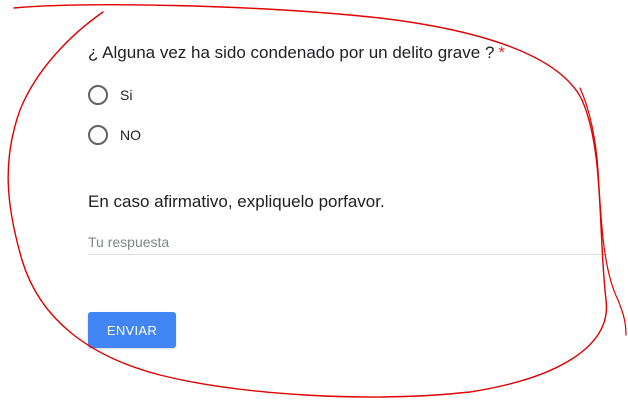  What do you see at coordinates (98, 135) in the screenshot?
I see `radio-button-no` at bounding box center [98, 135].